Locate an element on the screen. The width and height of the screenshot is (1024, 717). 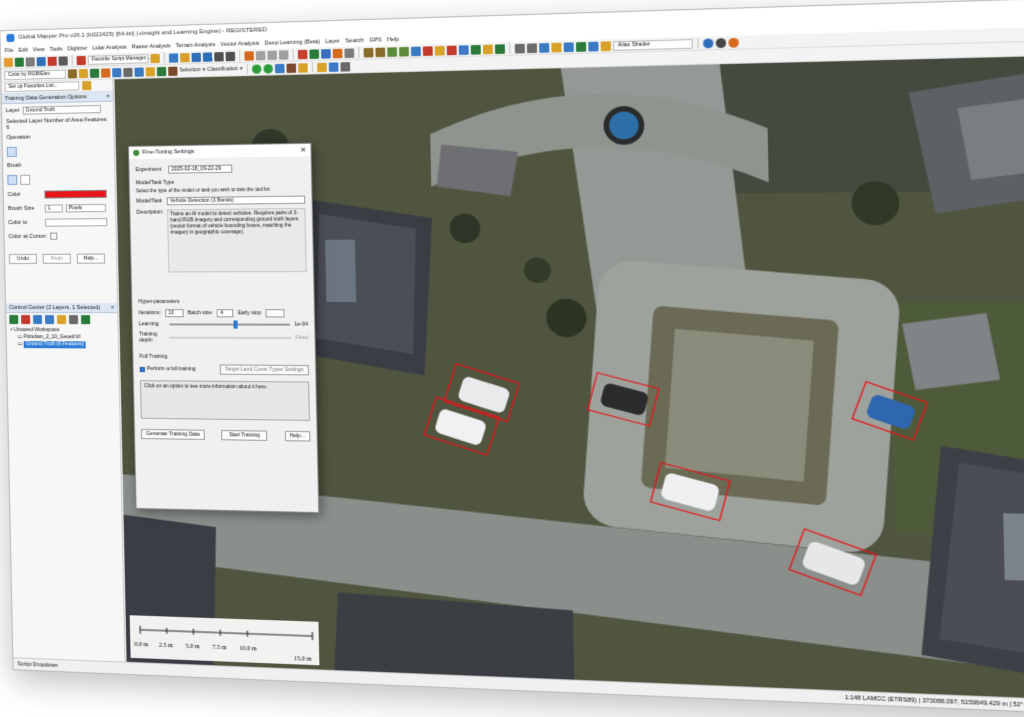
layer-node-ground-truth: ▭ Ground Truth (6 Features) is located at coordinates (62, 345).